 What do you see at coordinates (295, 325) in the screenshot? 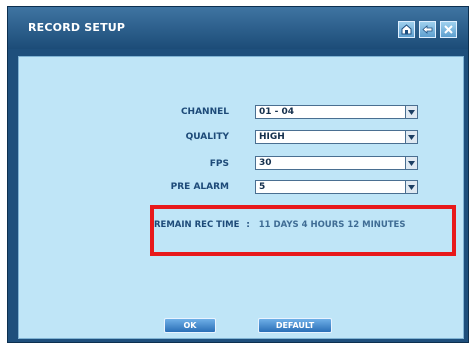
I see `default-button: DEFAULT` at bounding box center [295, 325].